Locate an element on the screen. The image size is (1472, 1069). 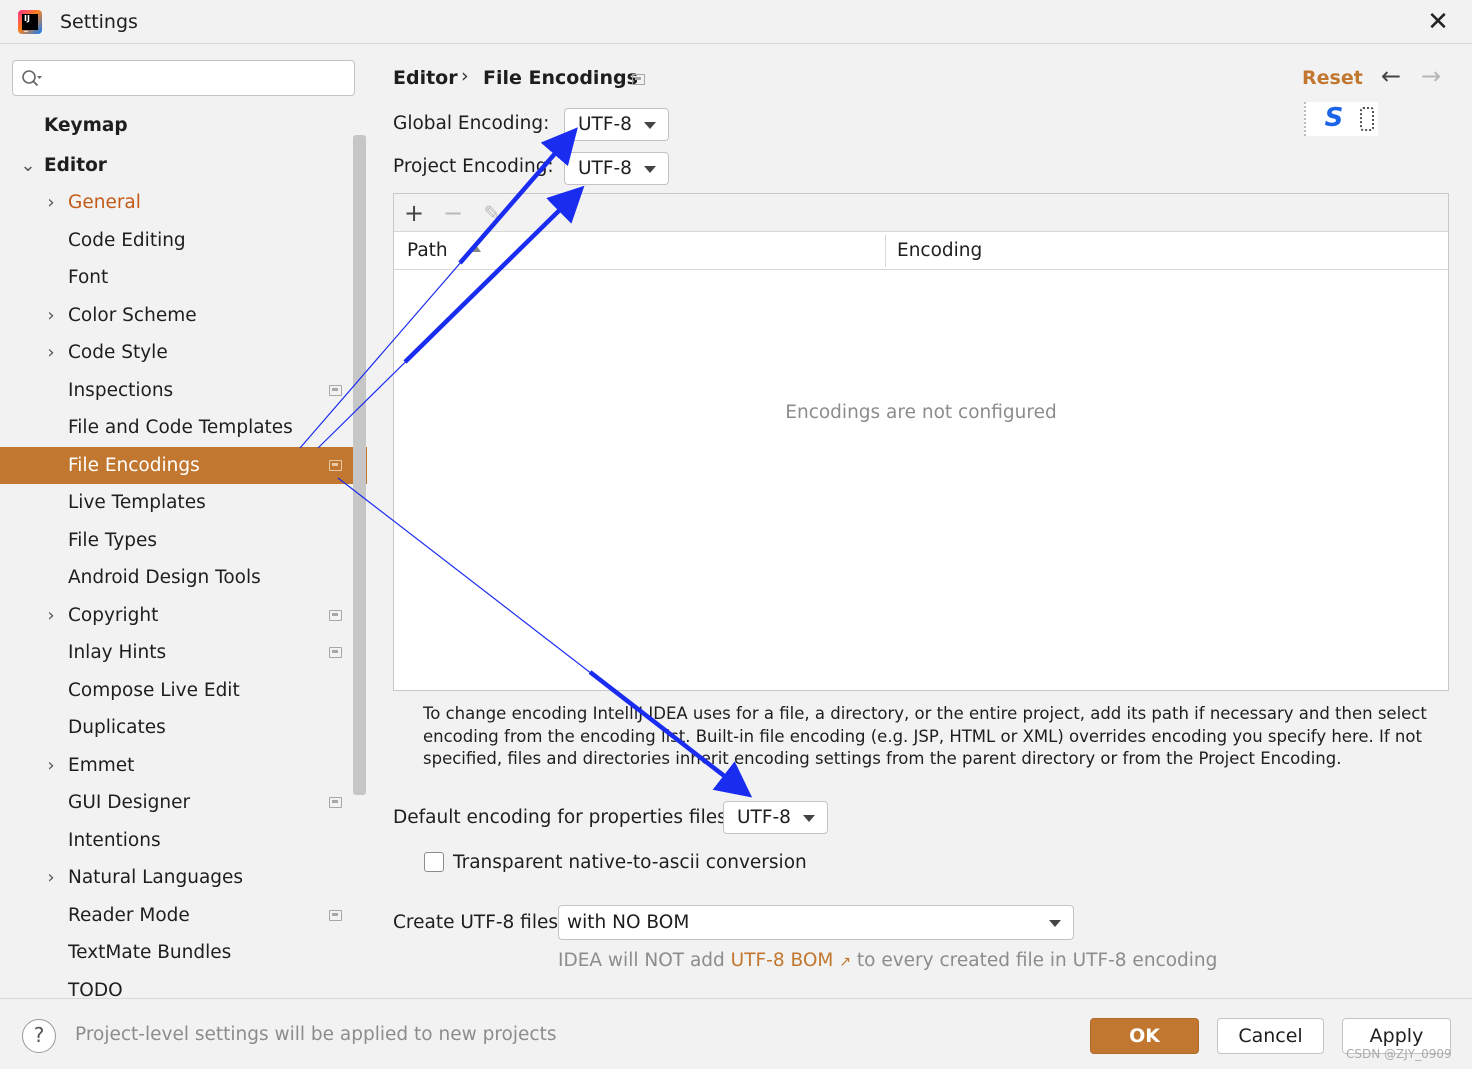
sidebar-scrollbar is located at coordinates (359, 465).